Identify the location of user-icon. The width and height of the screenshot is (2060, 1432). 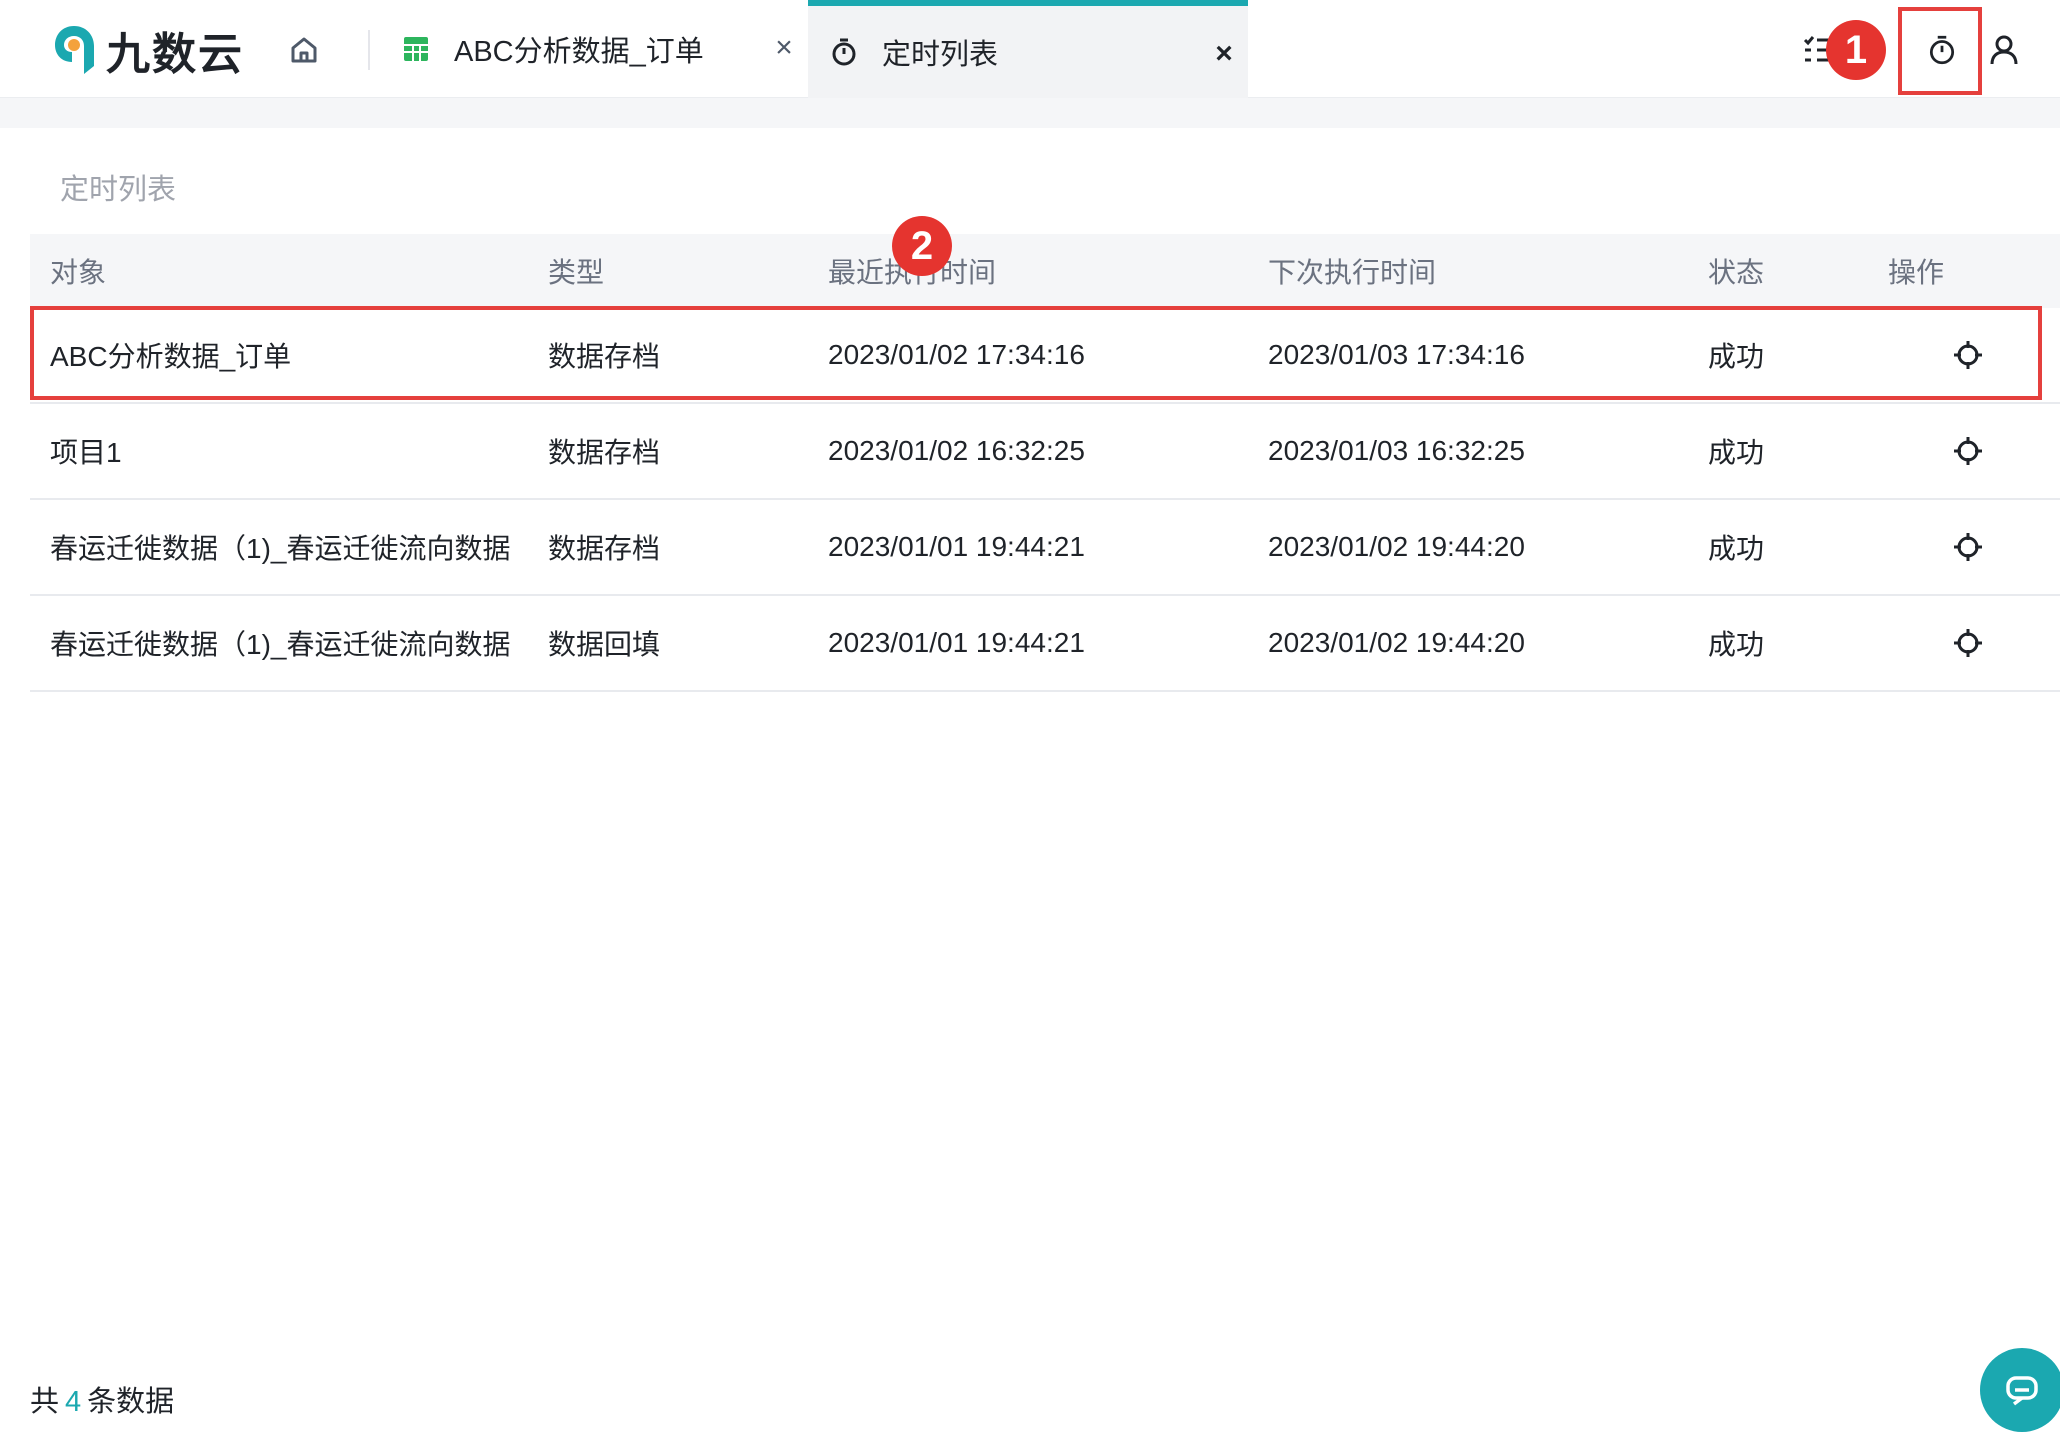
(2004, 50).